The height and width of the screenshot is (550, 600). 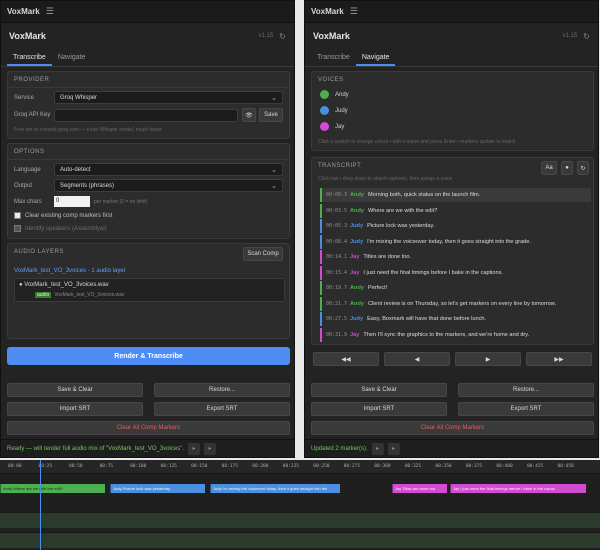 I want to click on timeline-marker: Andy Where are we with the edit?, so click(x=52, y=488).